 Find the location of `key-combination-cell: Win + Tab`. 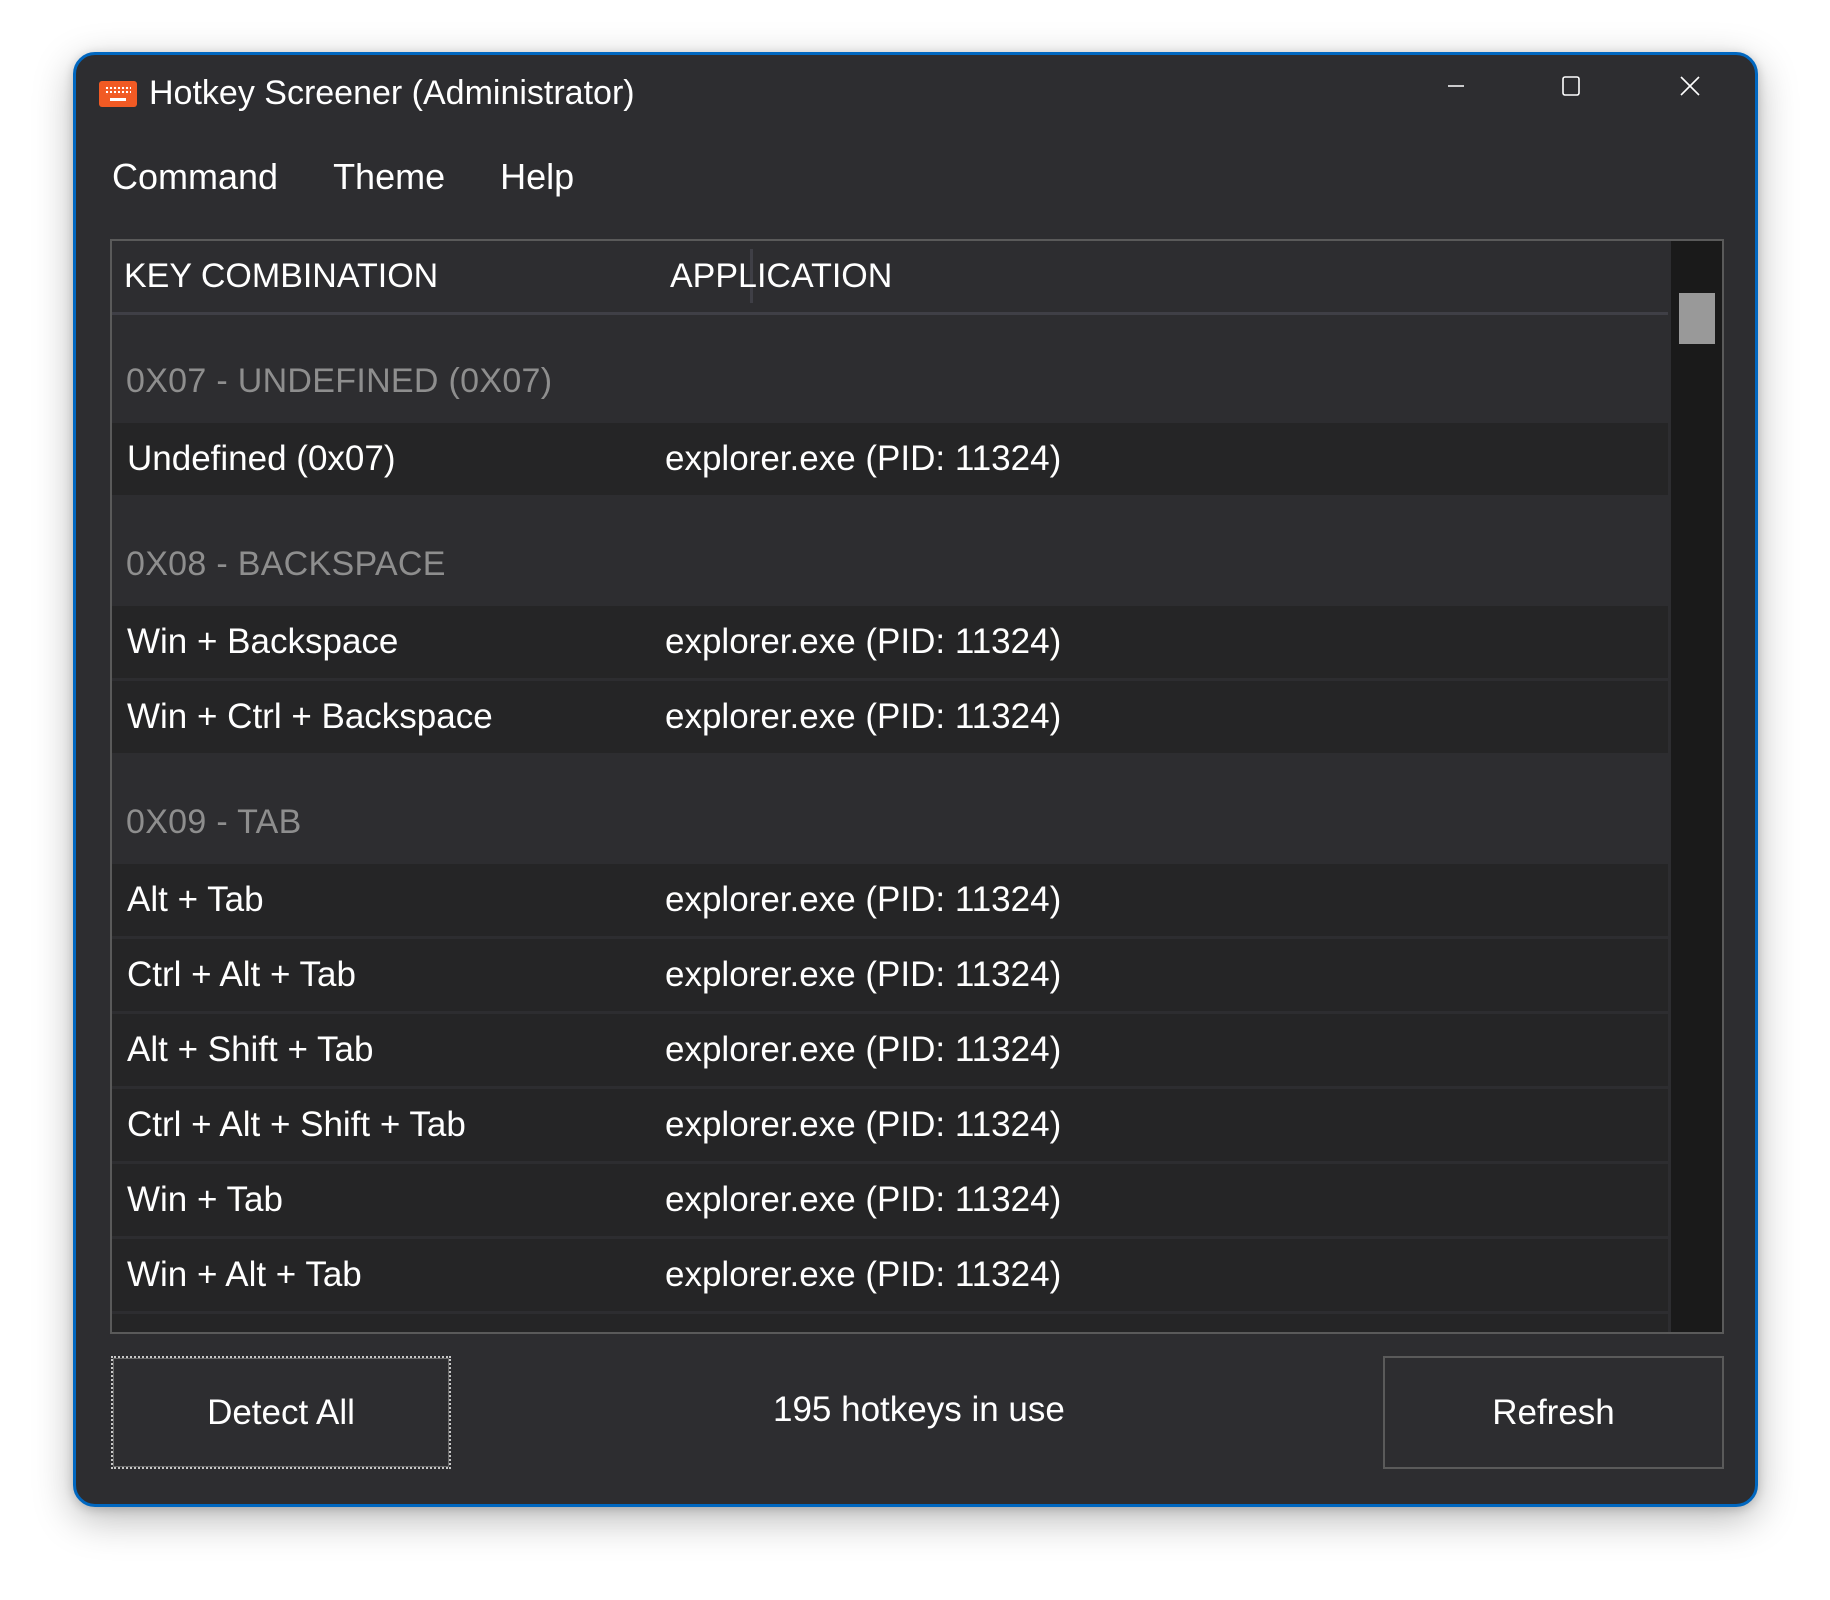

key-combination-cell: Win + Tab is located at coordinates (205, 1199).